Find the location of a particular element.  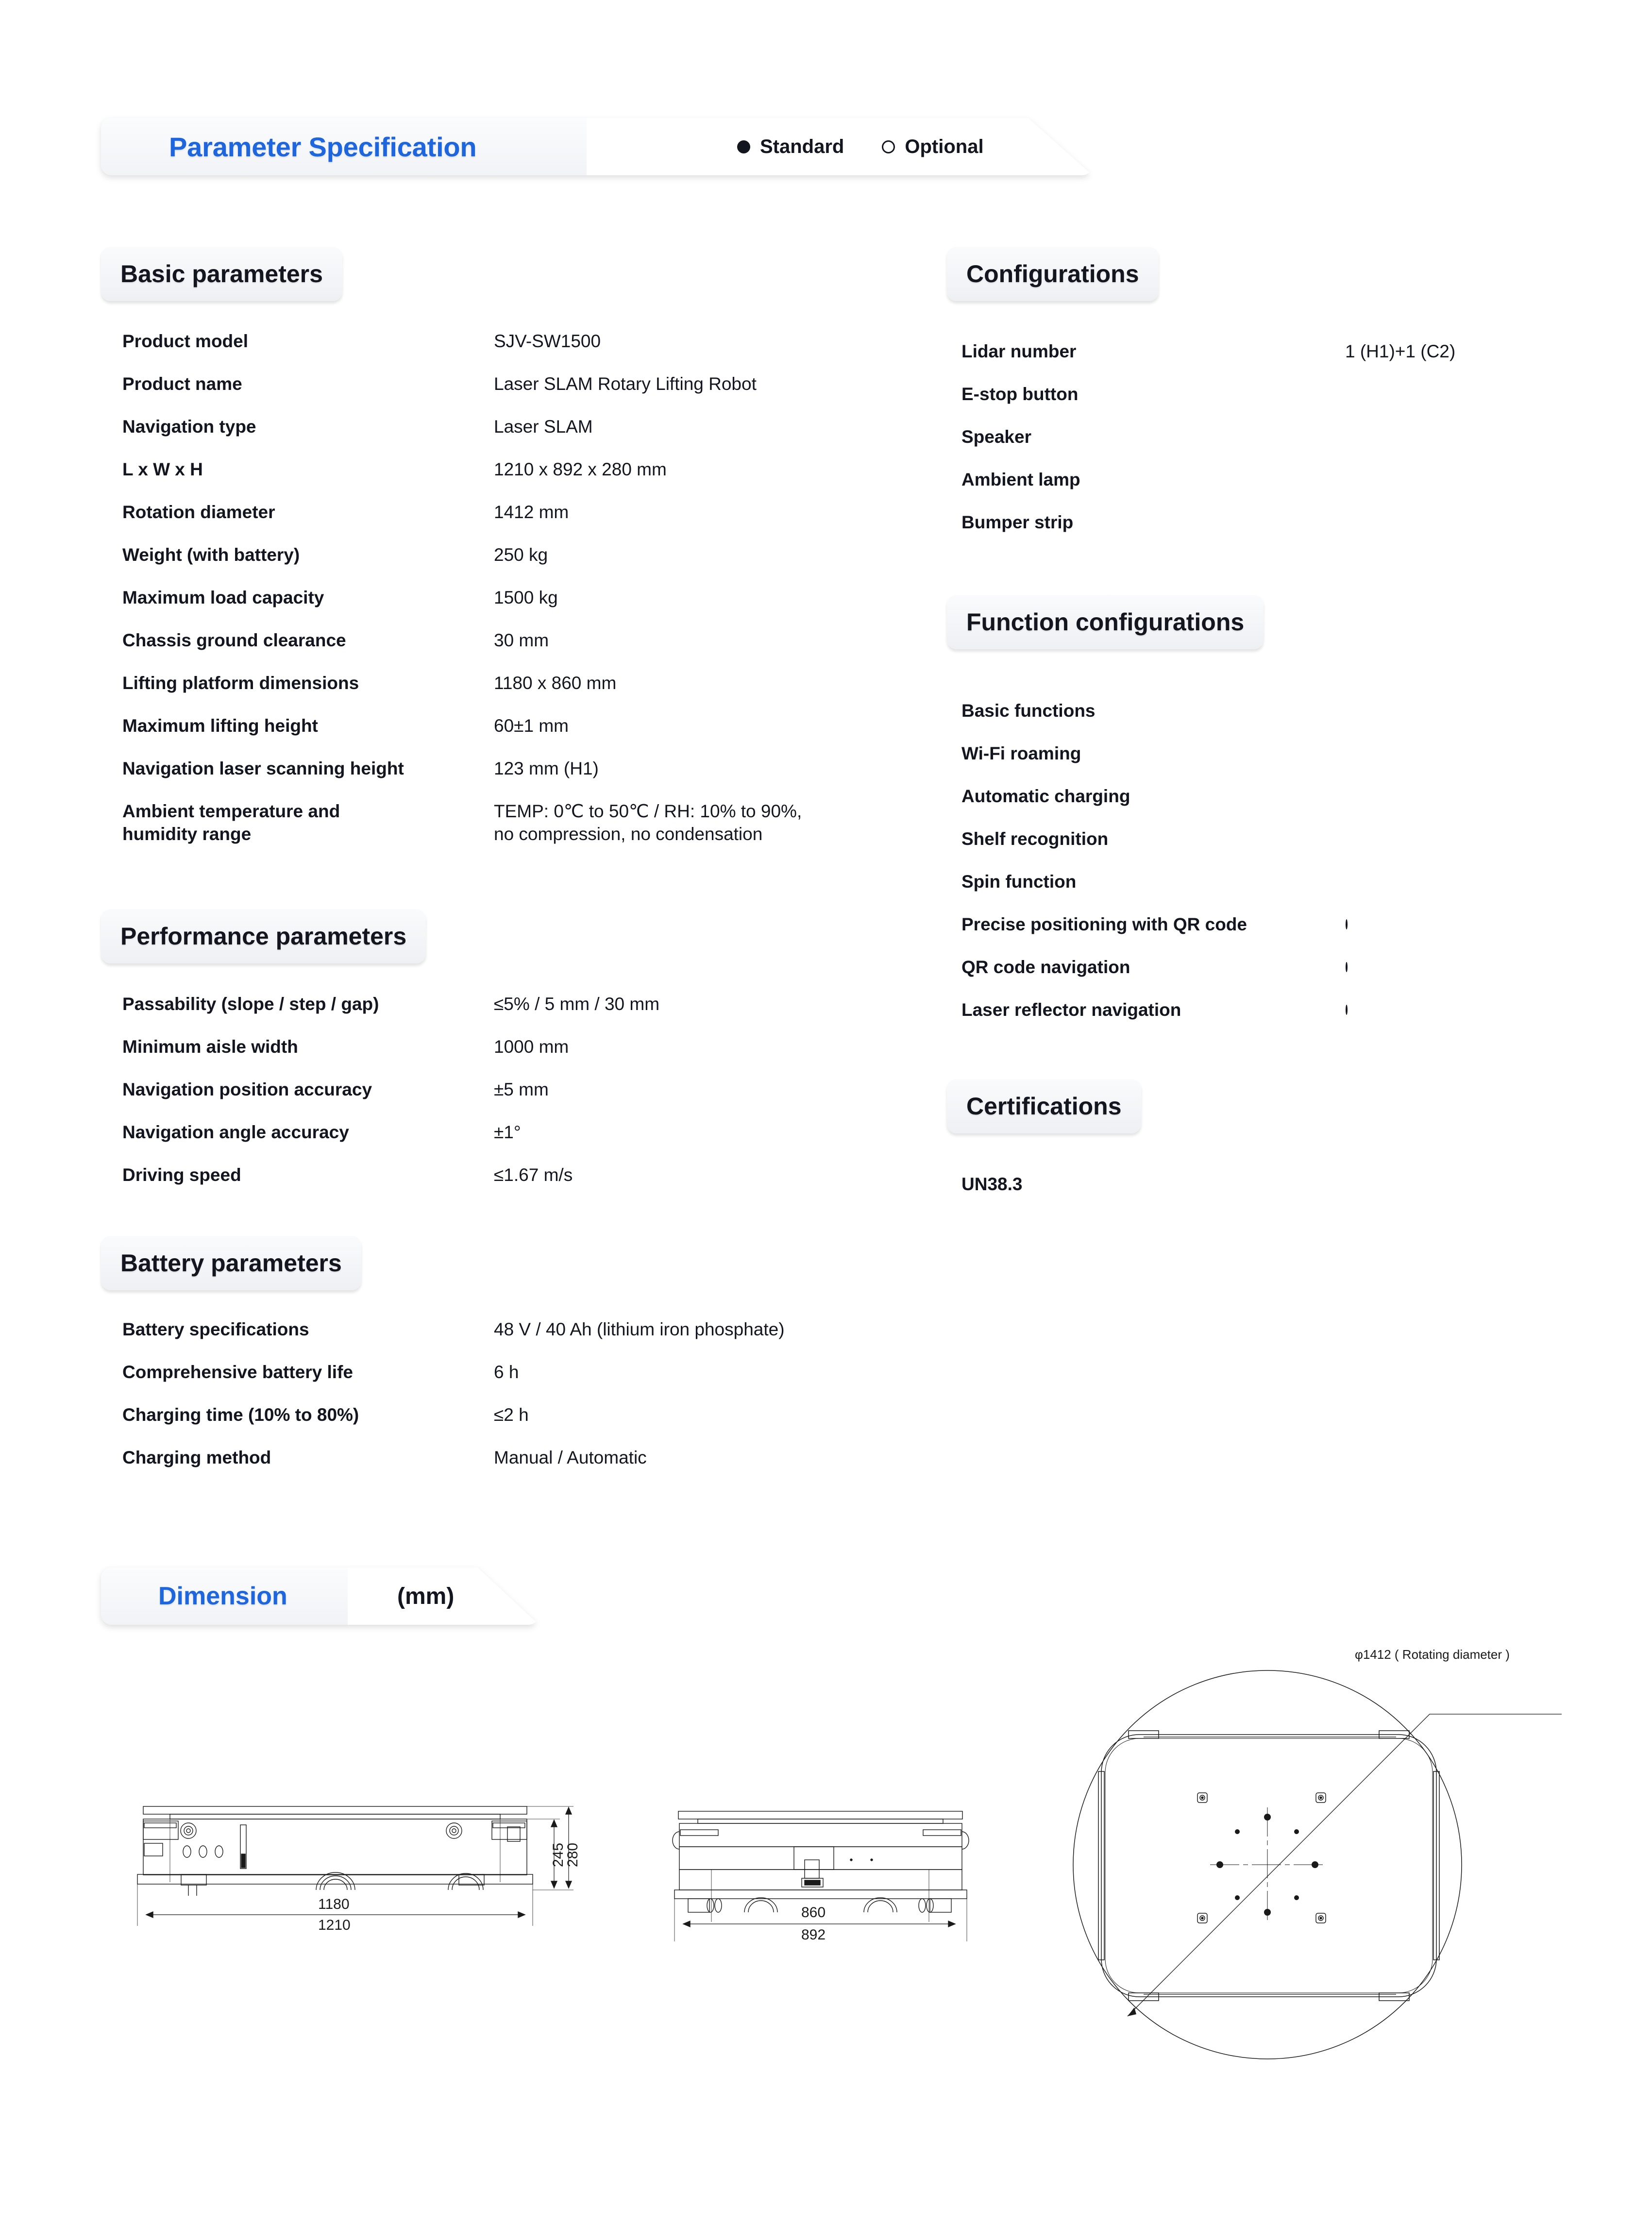

row-label: Precise positioning with QR code is located at coordinates (1104, 924).